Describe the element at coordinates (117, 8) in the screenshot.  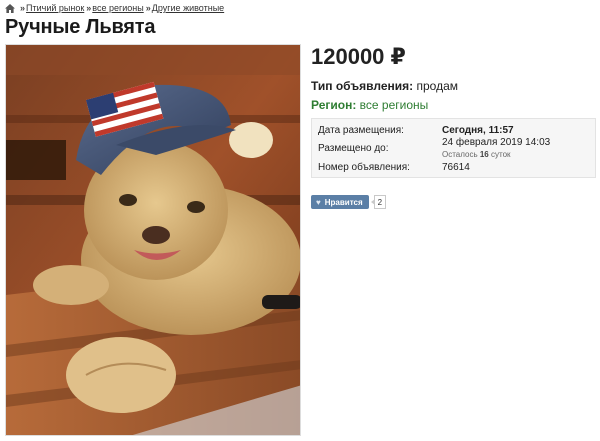
I see `breadcrumb-link-all-regions: все регионы` at that location.